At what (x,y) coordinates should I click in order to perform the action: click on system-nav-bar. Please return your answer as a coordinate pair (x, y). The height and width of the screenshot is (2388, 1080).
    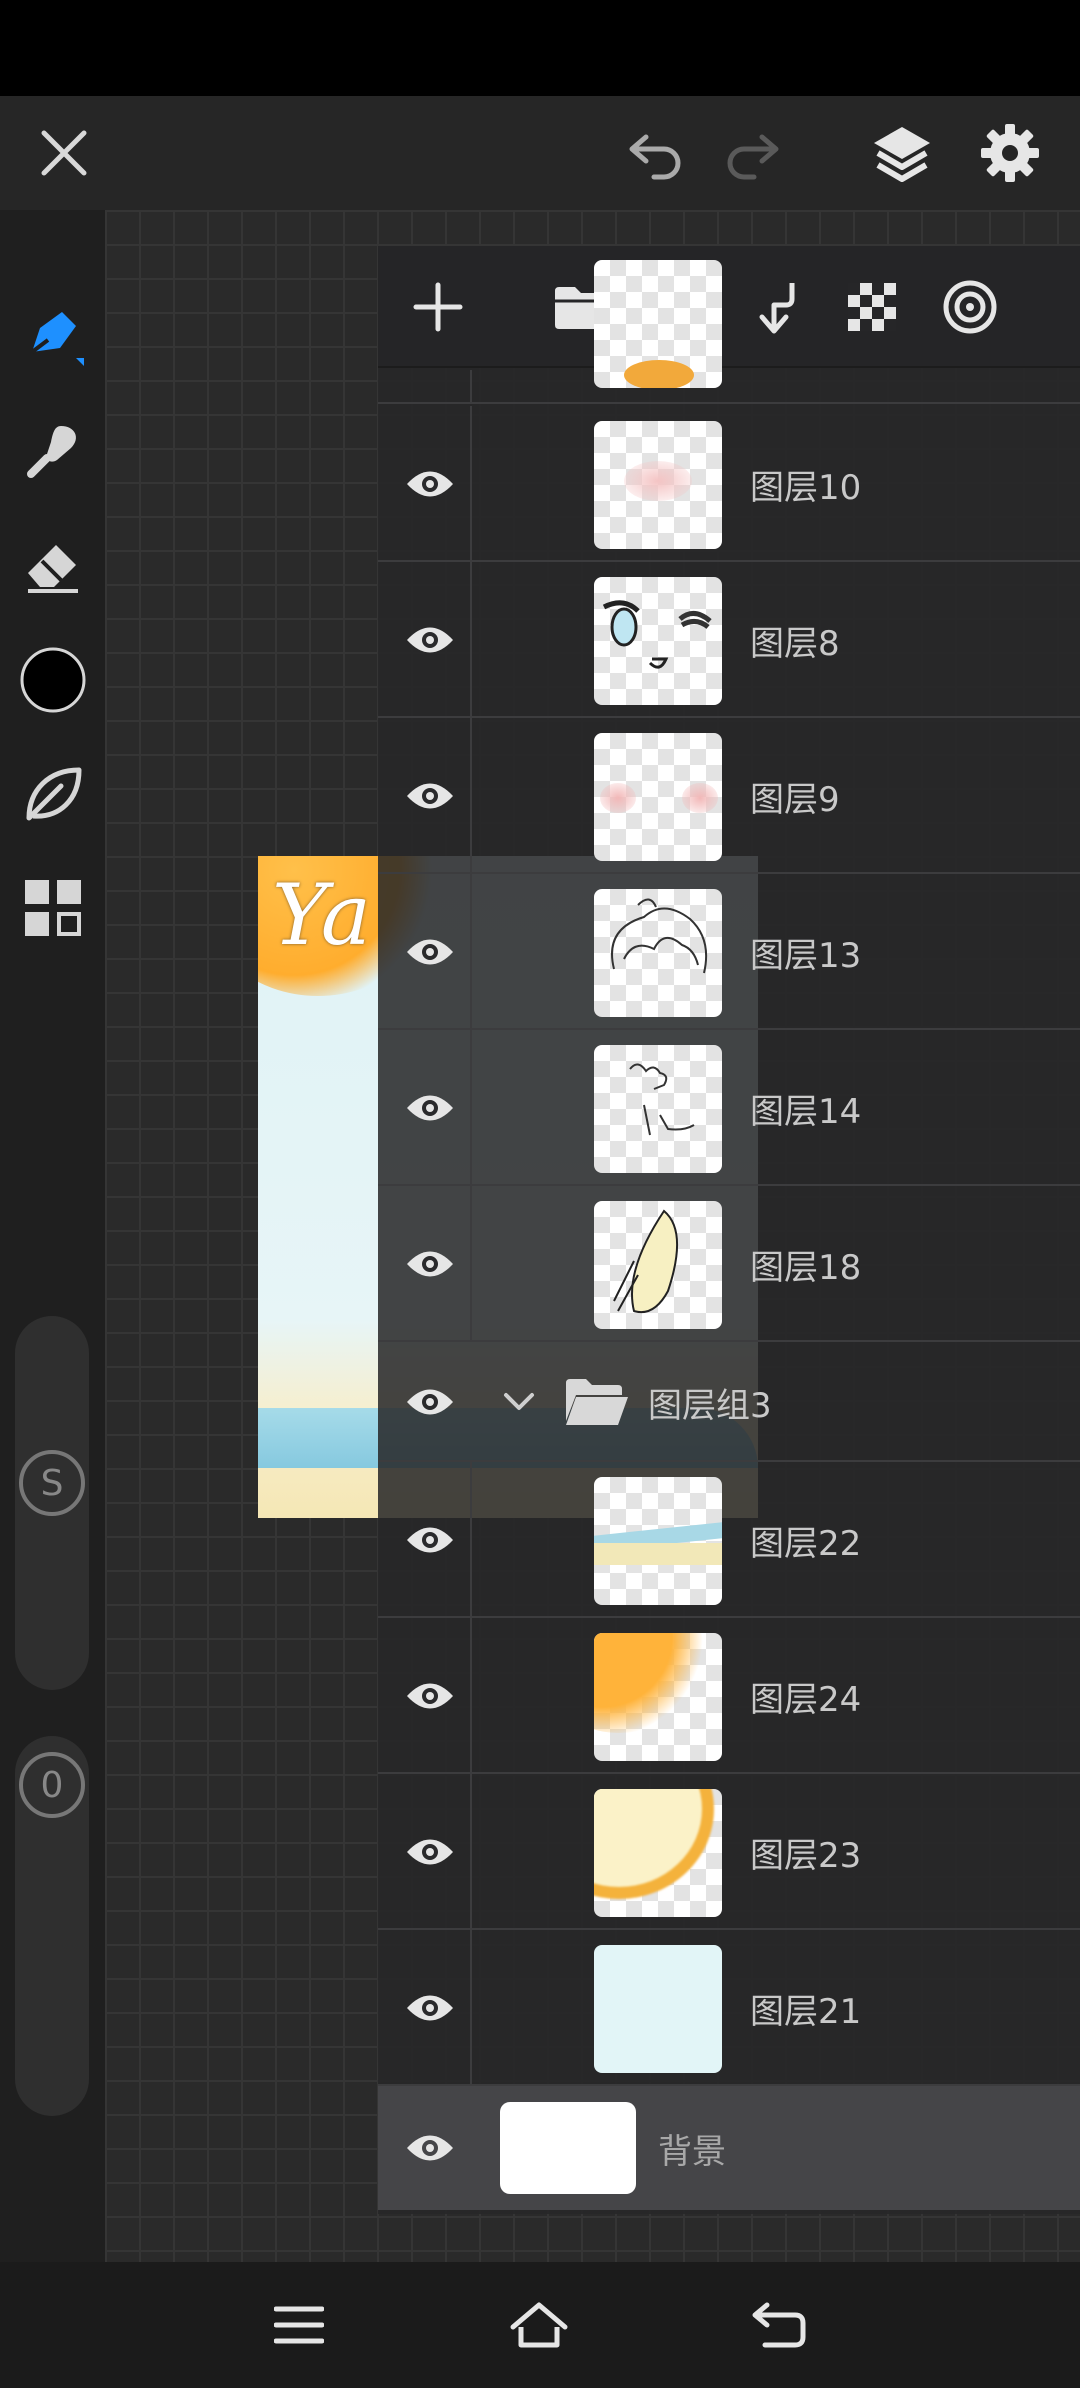
    Looking at the image, I should click on (540, 2325).